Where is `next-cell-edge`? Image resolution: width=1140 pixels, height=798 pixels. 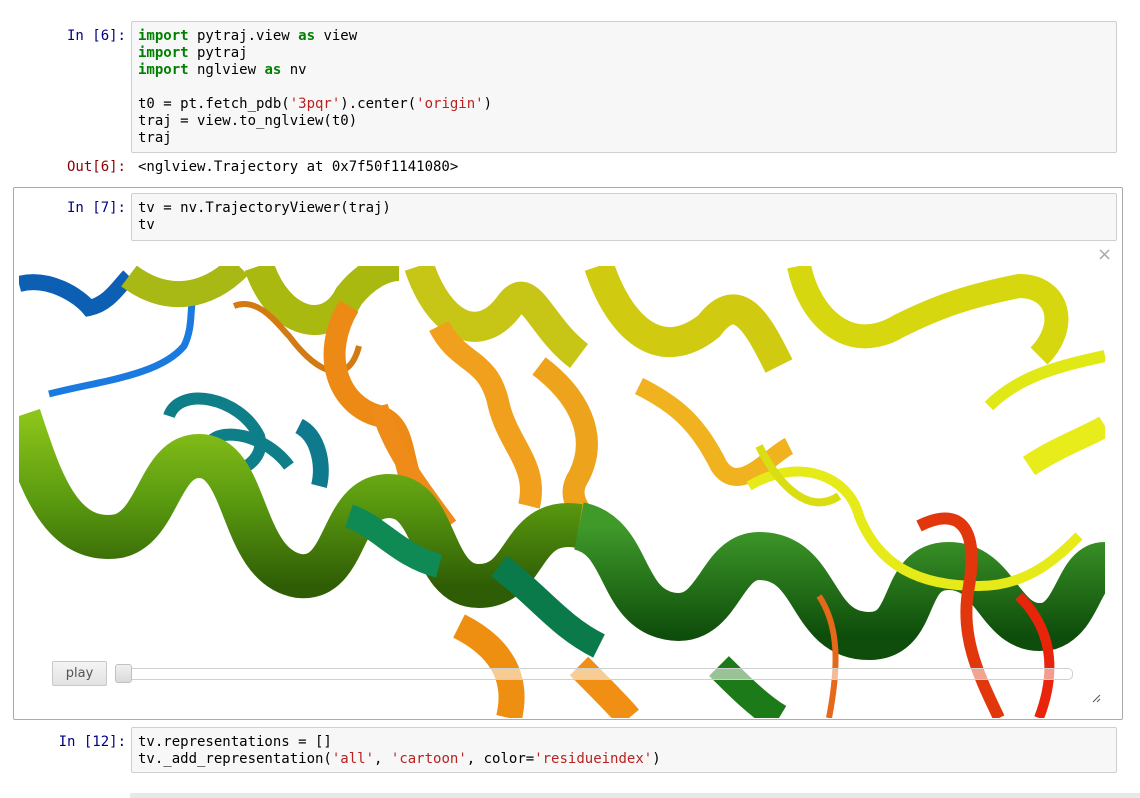 next-cell-edge is located at coordinates (635, 795).